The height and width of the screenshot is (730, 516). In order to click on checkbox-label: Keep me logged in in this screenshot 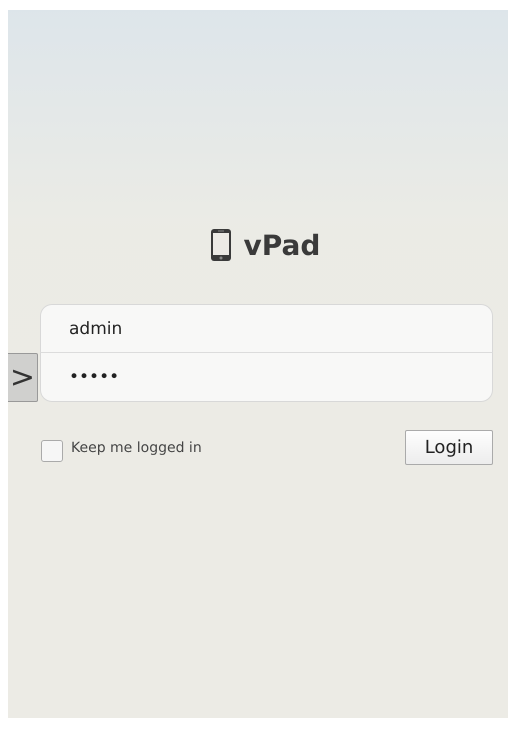, I will do `click(136, 448)`.